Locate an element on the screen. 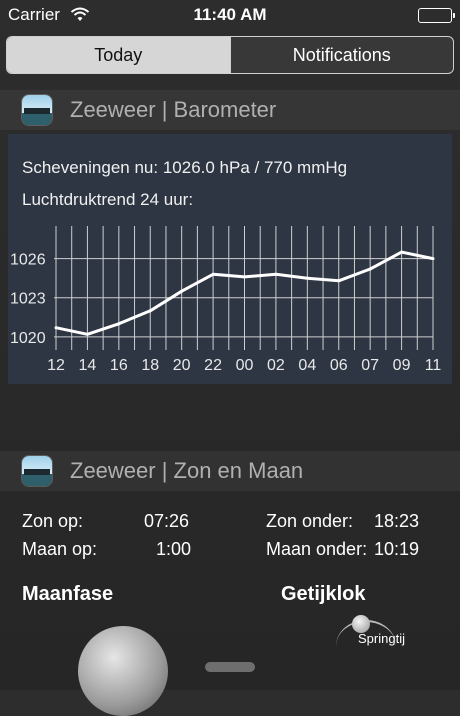 This screenshot has height=716, width=460. barometer-widget-header: Zeeweer | Barometer is located at coordinates (230, 110).